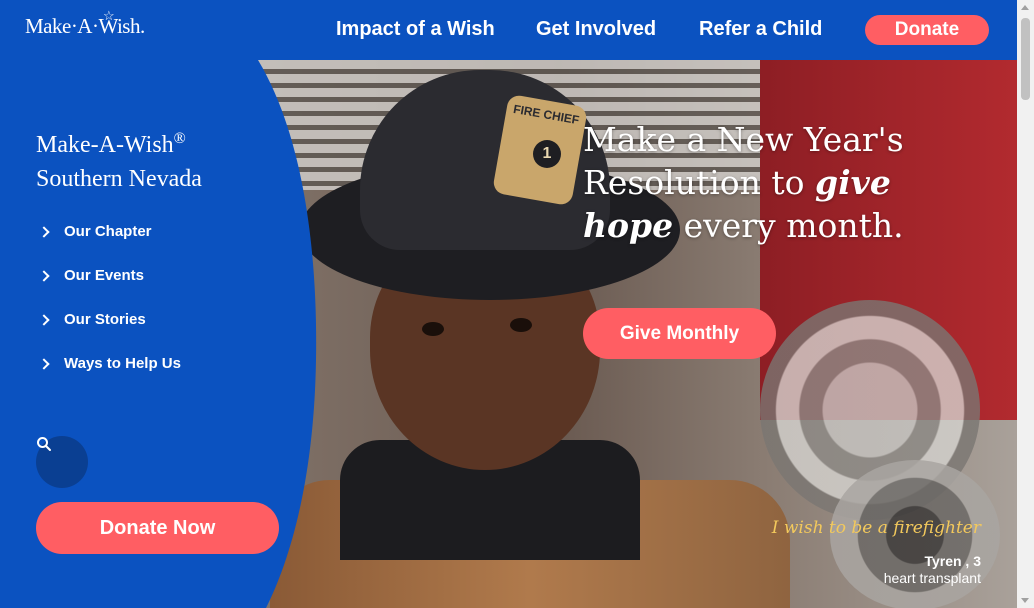 This screenshot has width=1034, height=608. I want to click on page-scrollbar, so click(1025, 304).